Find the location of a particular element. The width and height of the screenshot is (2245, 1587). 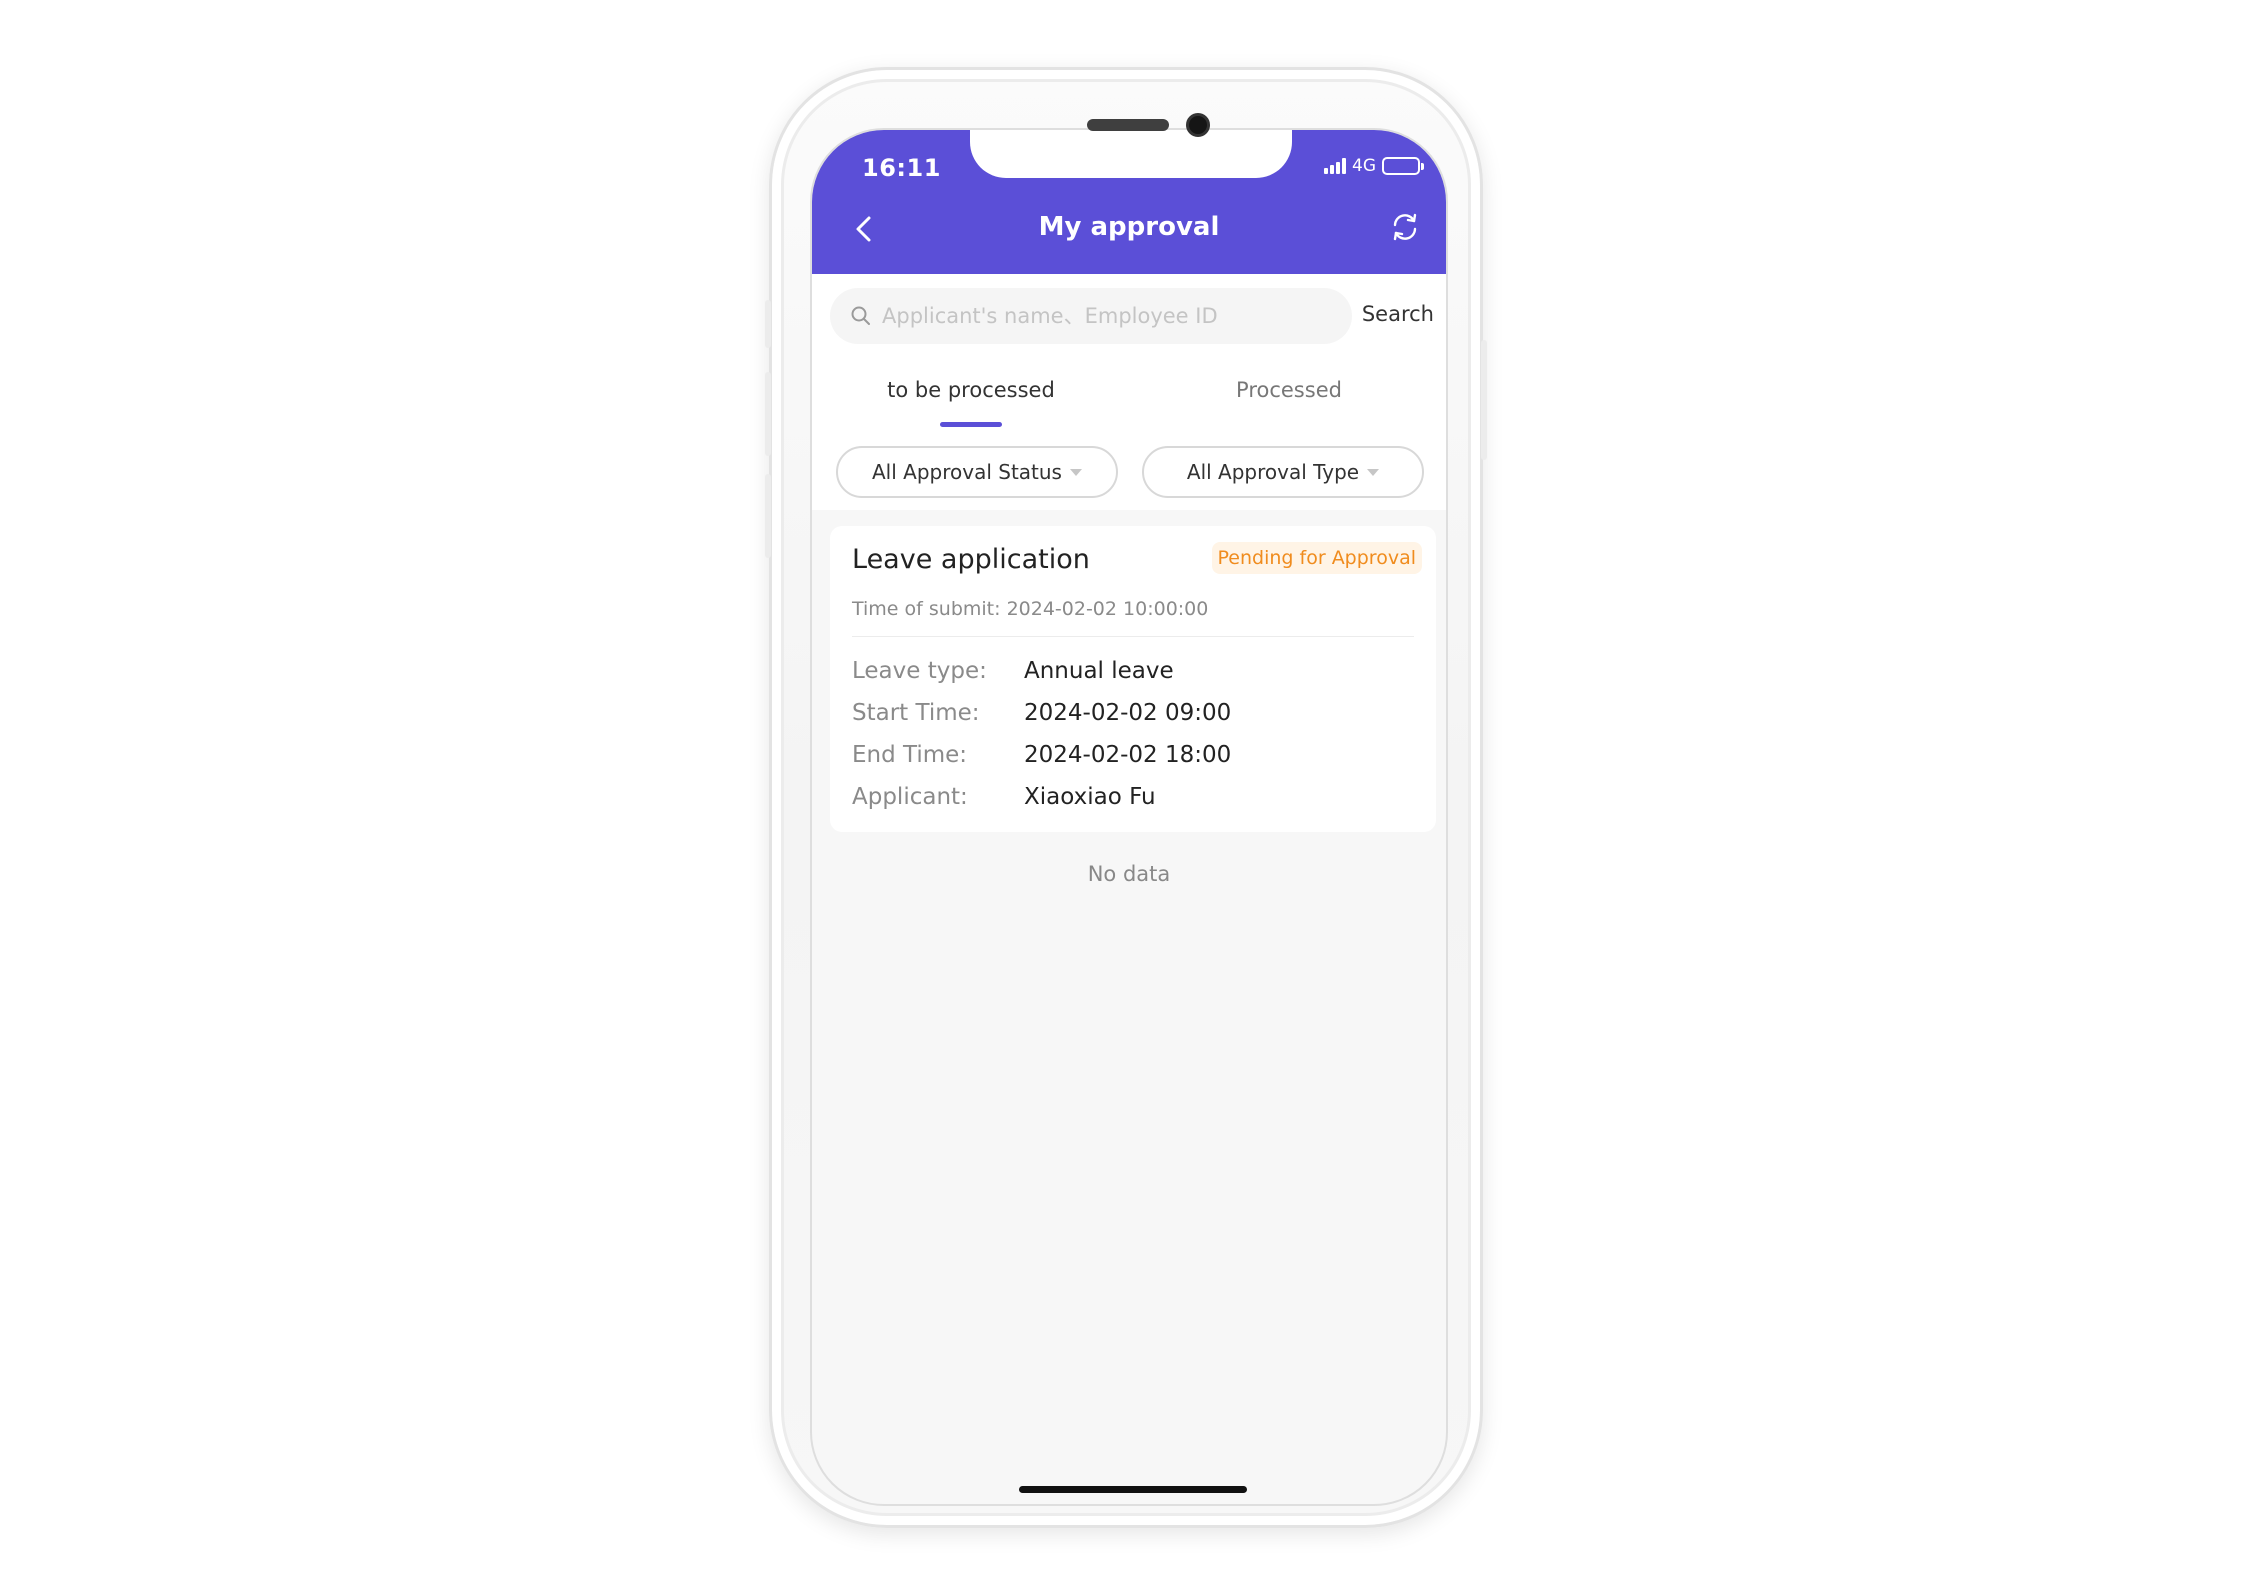

refresh-icon is located at coordinates (1405, 227).